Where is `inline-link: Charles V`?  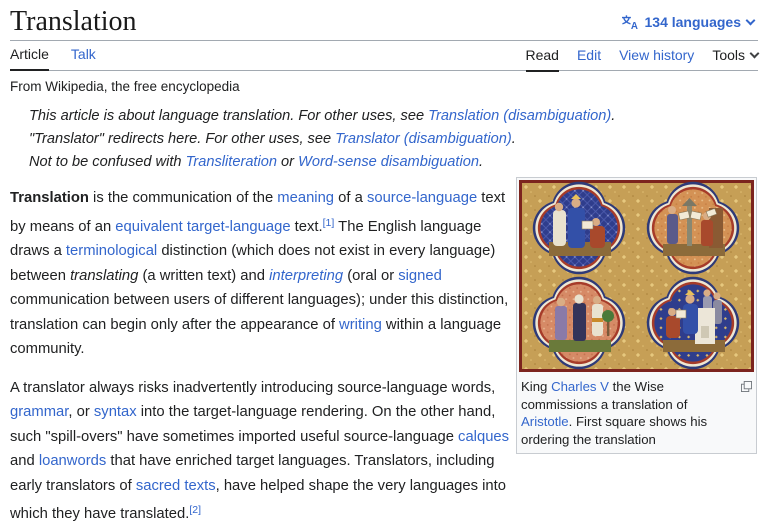 inline-link: Charles V is located at coordinates (580, 386).